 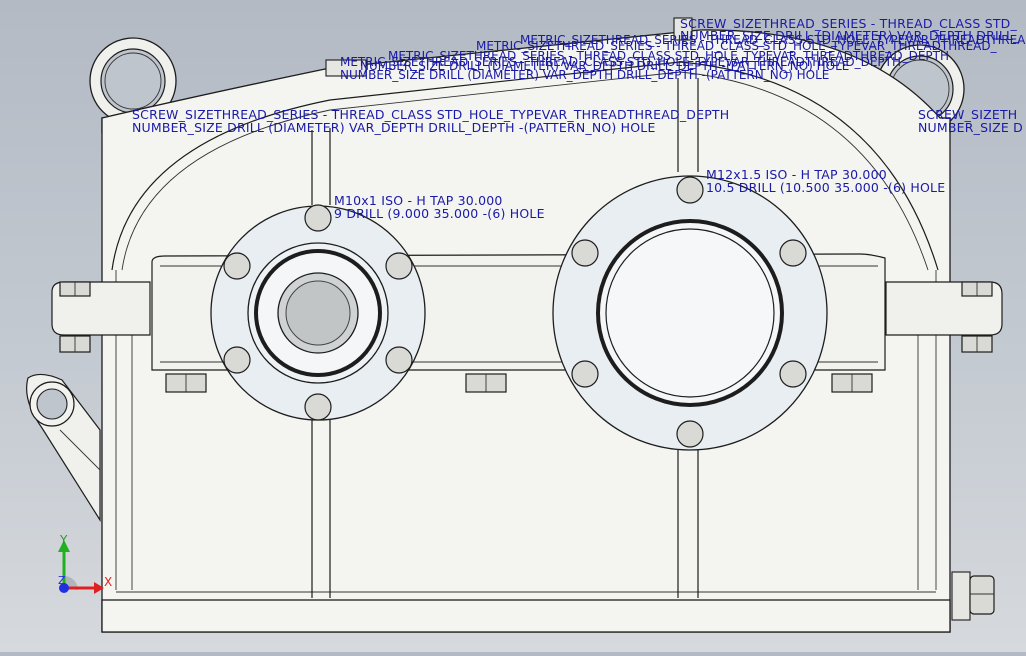 I want to click on drain-plug, so click(x=973, y=596).